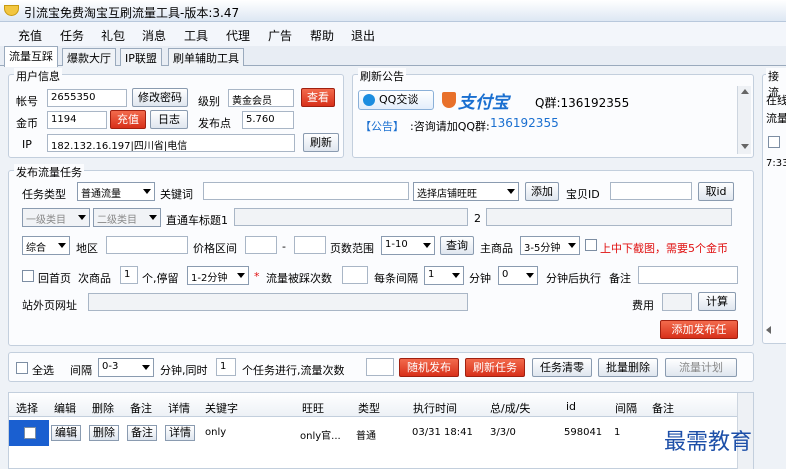 The image size is (786, 469). Describe the element at coordinates (708, 442) in the screenshot. I see `watermark-text: 最需教育` at that location.